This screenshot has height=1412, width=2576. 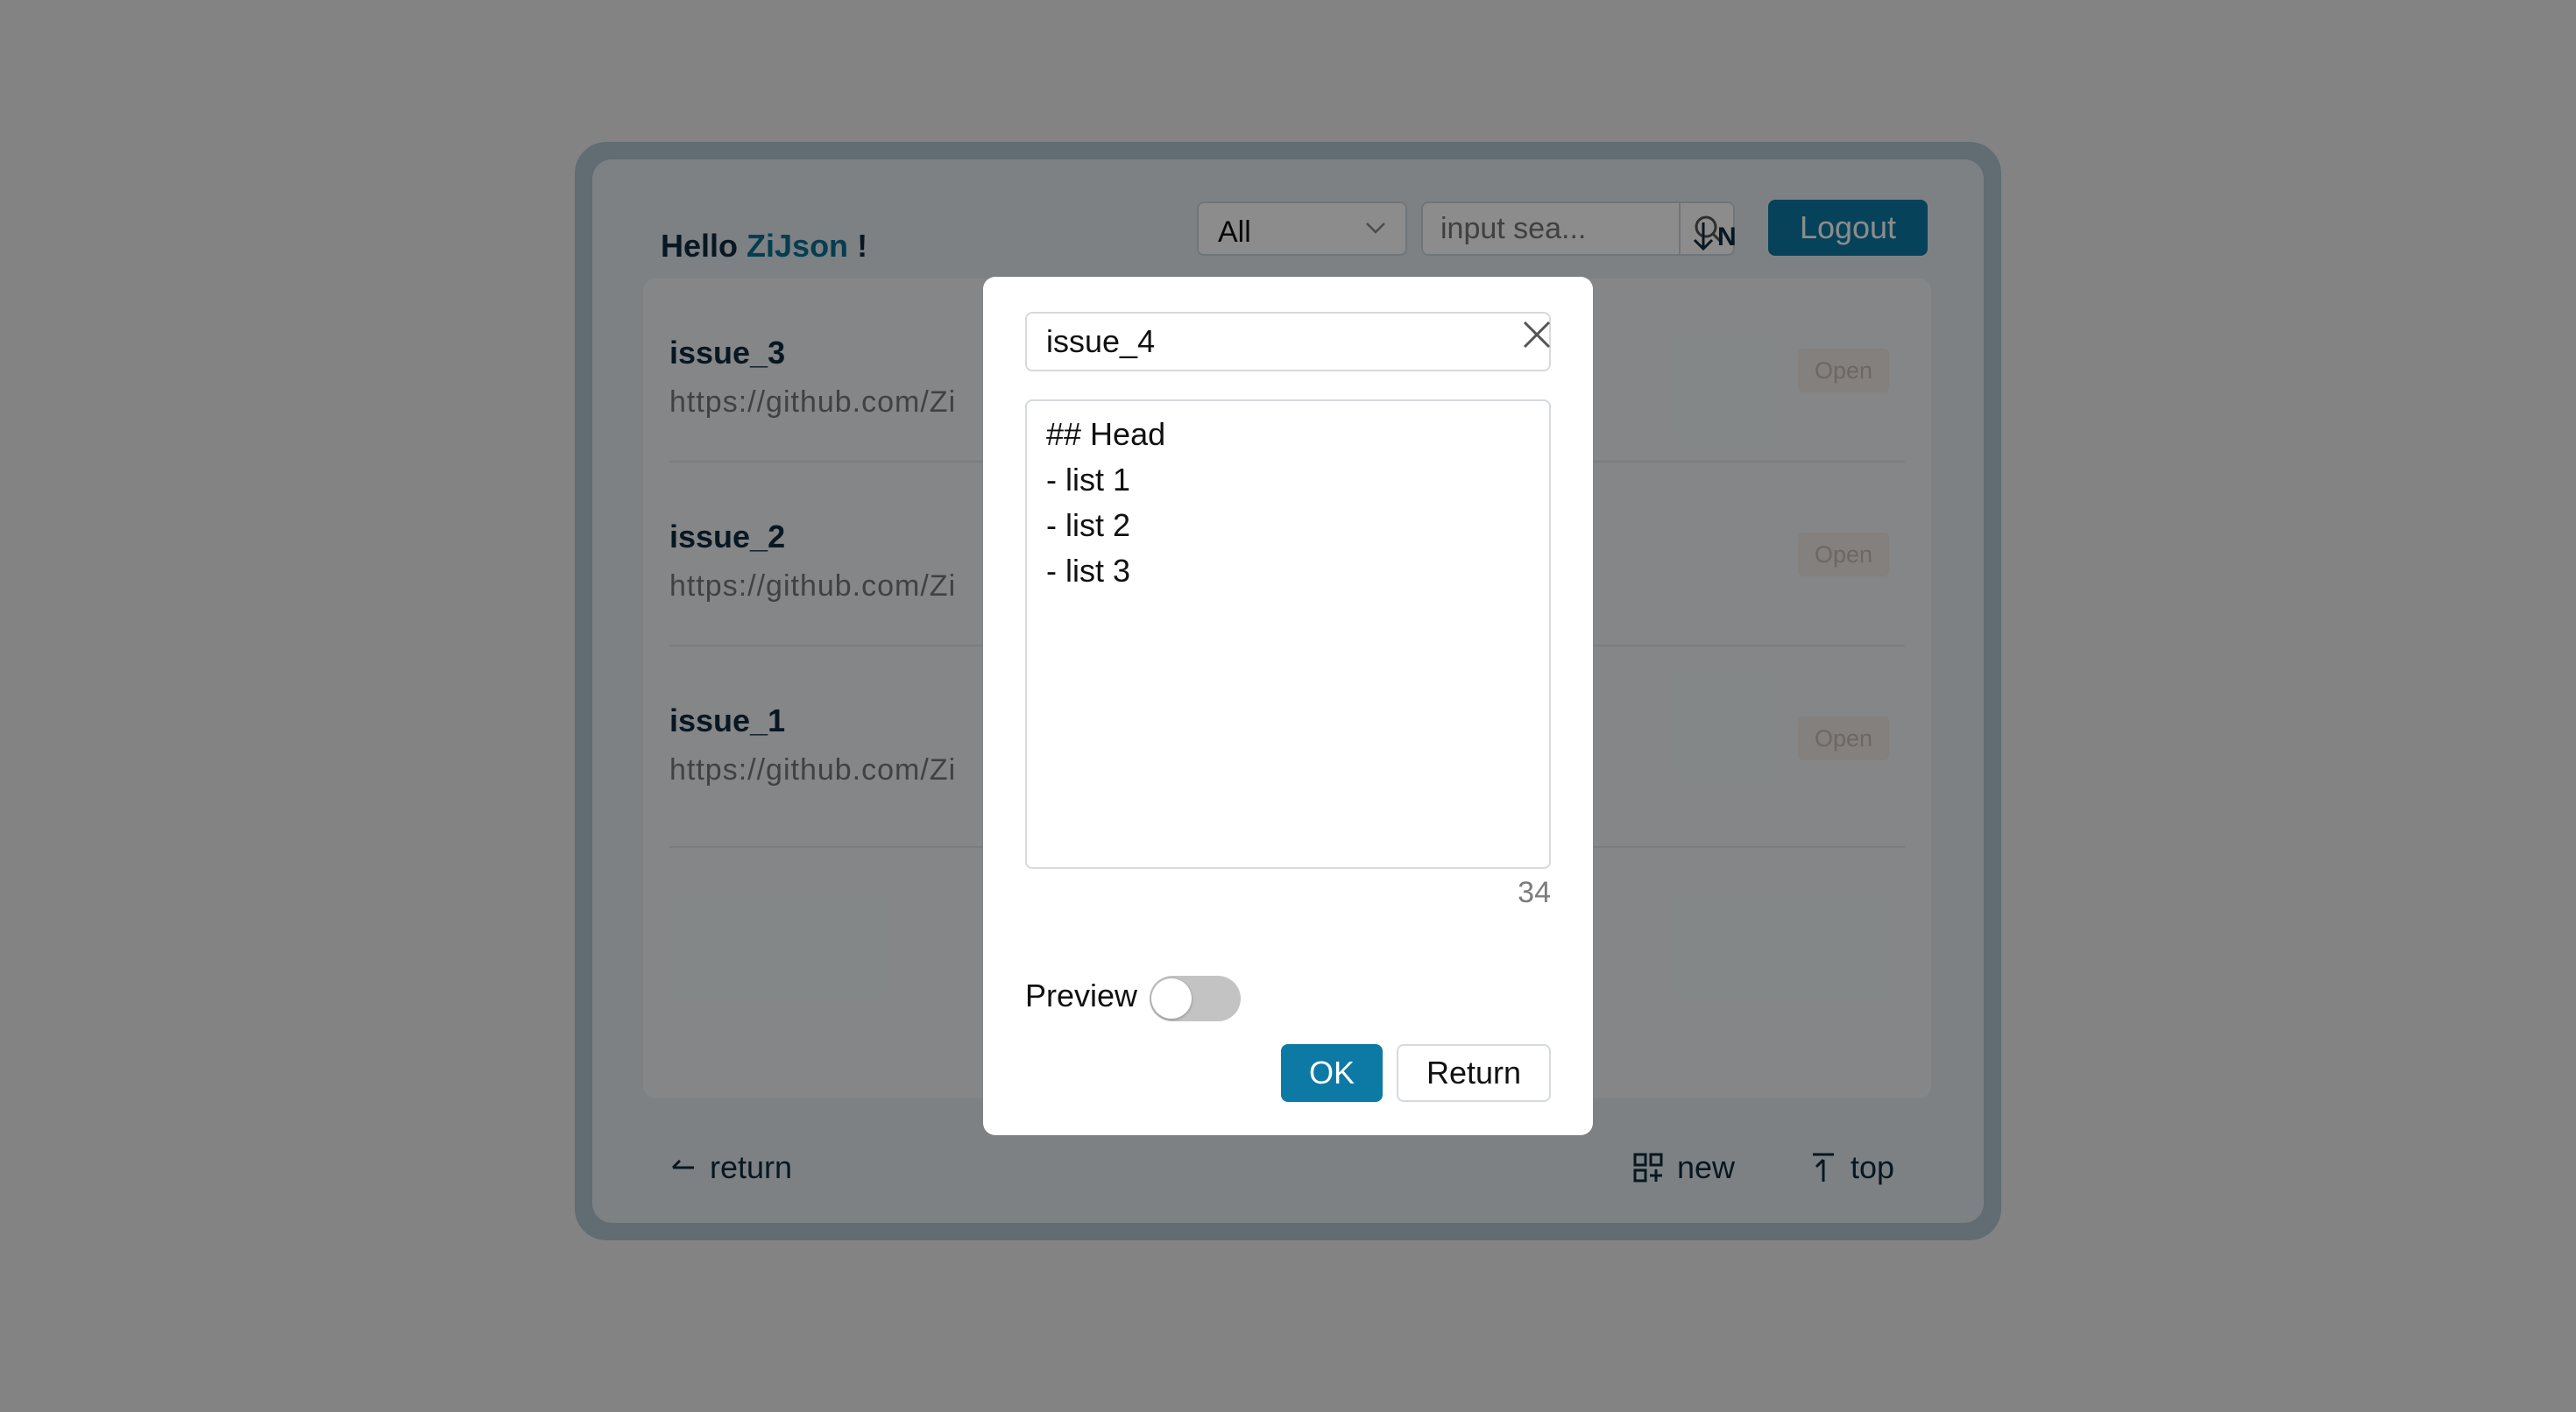 I want to click on return-button: Return, so click(x=1474, y=1073).